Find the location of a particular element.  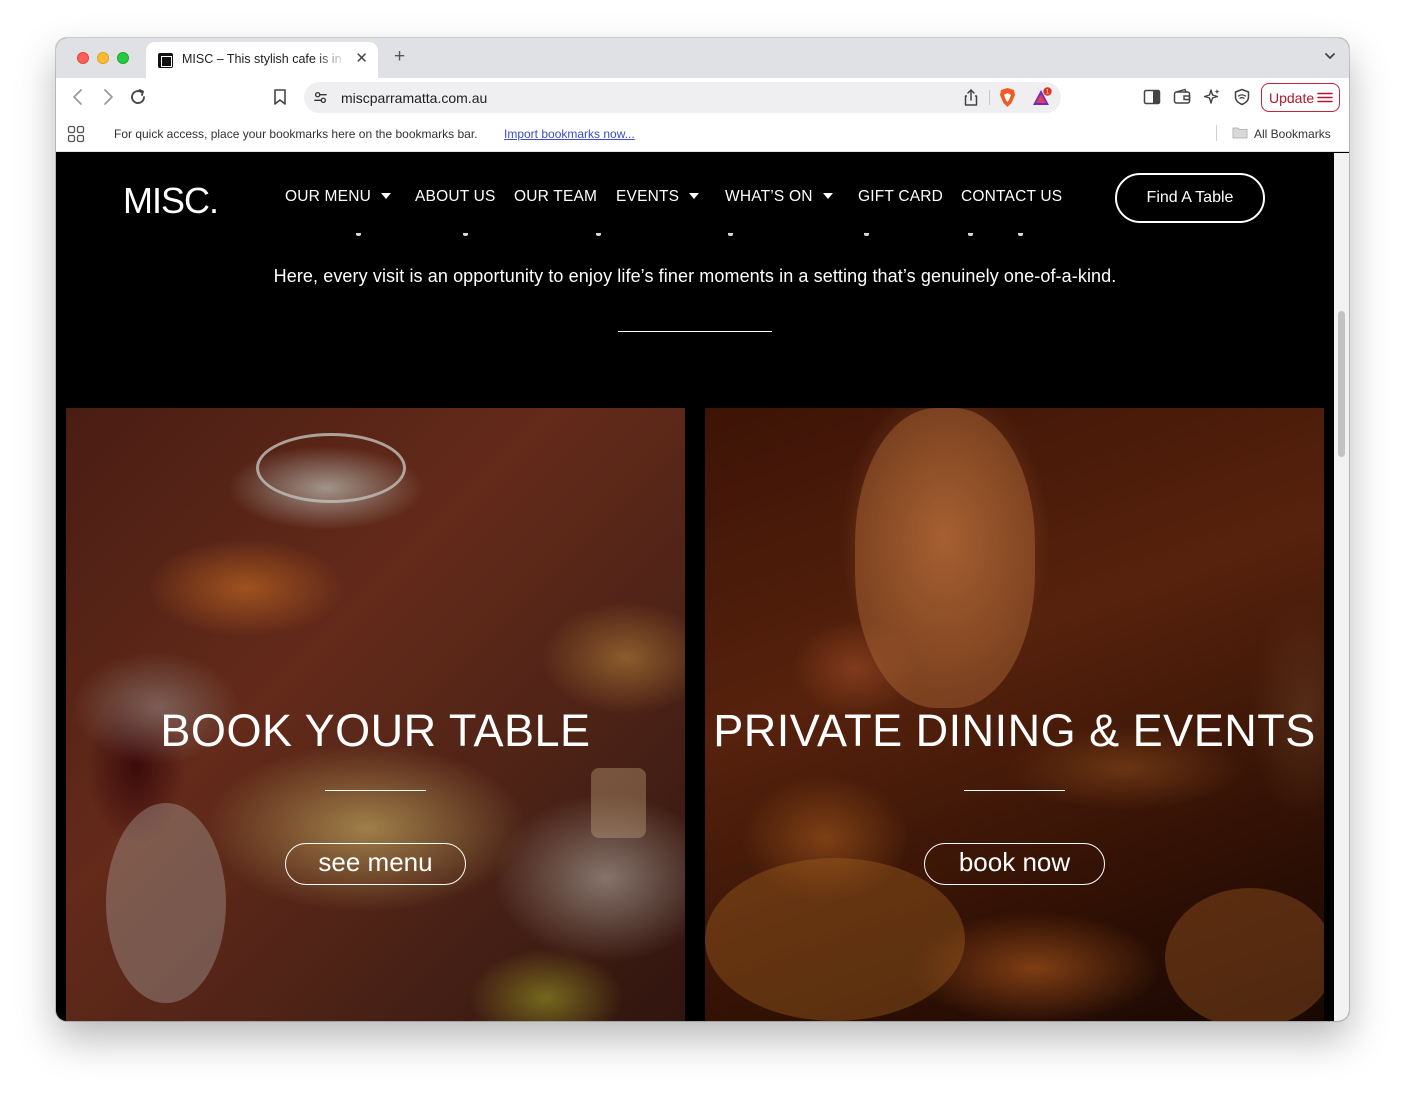

panel-title: PRIVATE DINING & EVENTS is located at coordinates (1014, 730).